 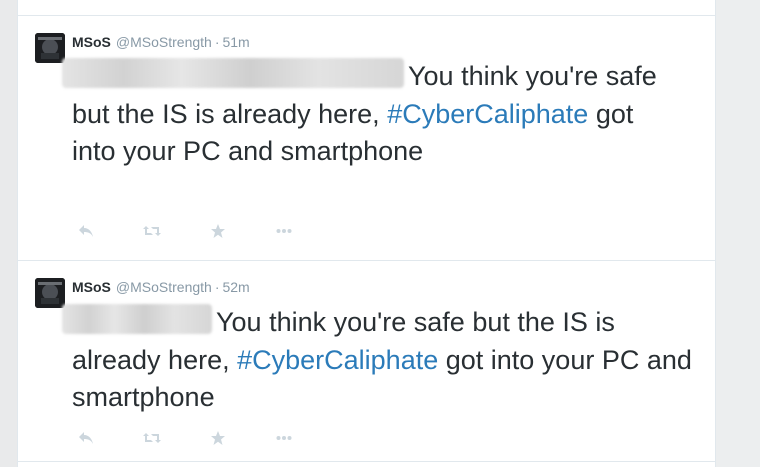 What do you see at coordinates (737, 233) in the screenshot?
I see `page-gutter` at bounding box center [737, 233].